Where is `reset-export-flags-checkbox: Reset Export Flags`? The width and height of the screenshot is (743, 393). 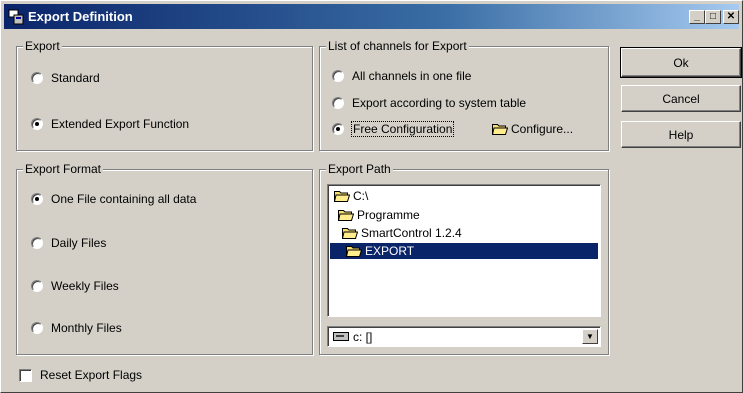 reset-export-flags-checkbox: Reset Export Flags is located at coordinates (80, 375).